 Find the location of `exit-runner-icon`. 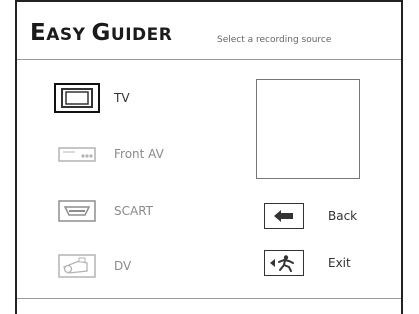

exit-runner-icon is located at coordinates (282, 263).